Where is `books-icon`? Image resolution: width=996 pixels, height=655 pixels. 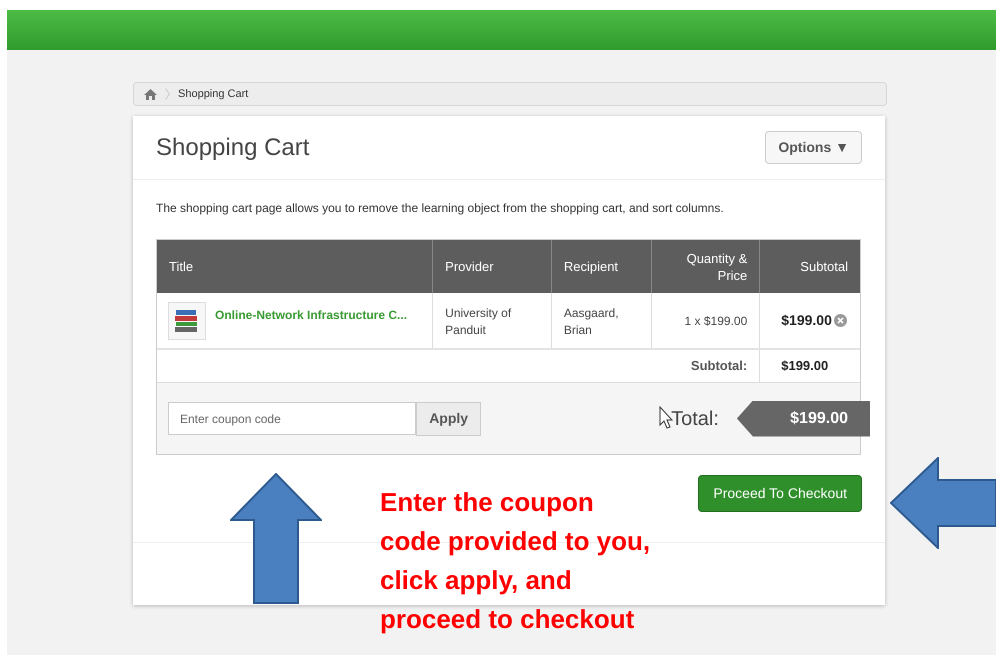
books-icon is located at coordinates (187, 321).